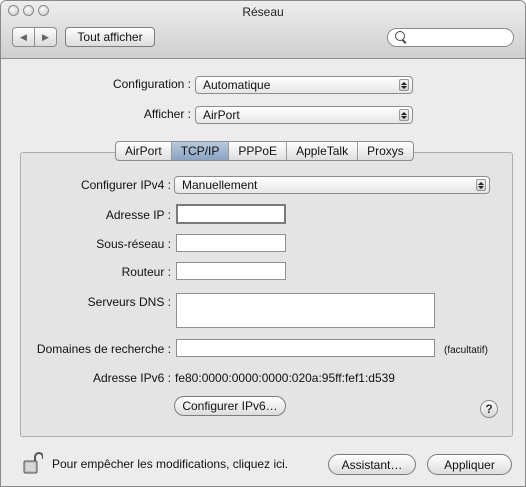  What do you see at coordinates (23, 37) in the screenshot?
I see `back-arrow-icon: ◀` at bounding box center [23, 37].